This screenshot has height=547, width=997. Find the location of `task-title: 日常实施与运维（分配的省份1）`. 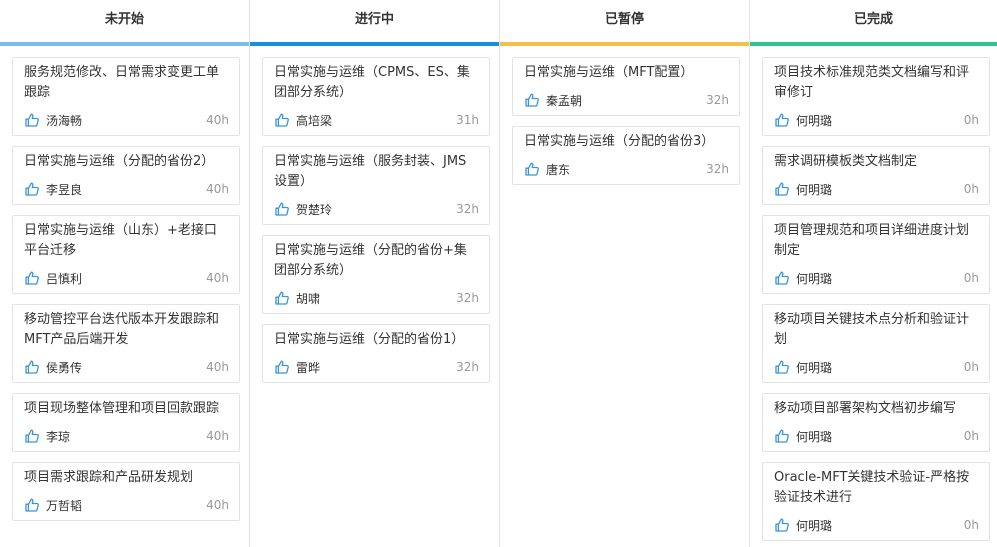

task-title: 日常实施与运维（分配的省份1） is located at coordinates (369, 339).